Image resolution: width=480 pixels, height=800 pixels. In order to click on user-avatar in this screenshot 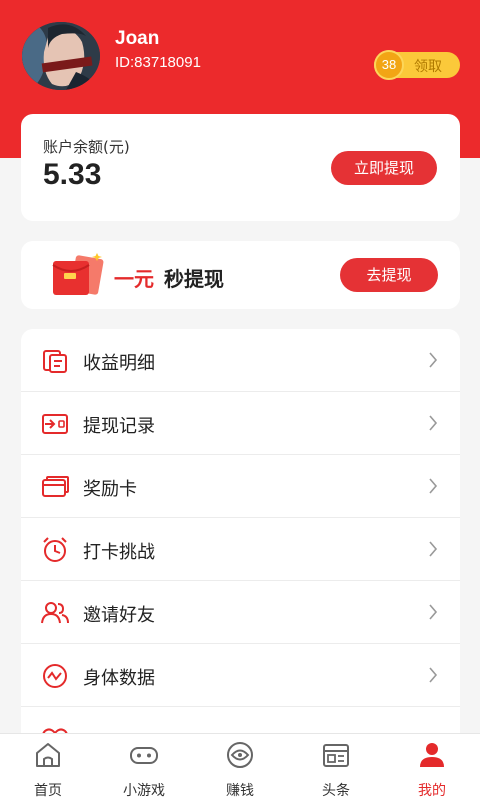, I will do `click(61, 56)`.